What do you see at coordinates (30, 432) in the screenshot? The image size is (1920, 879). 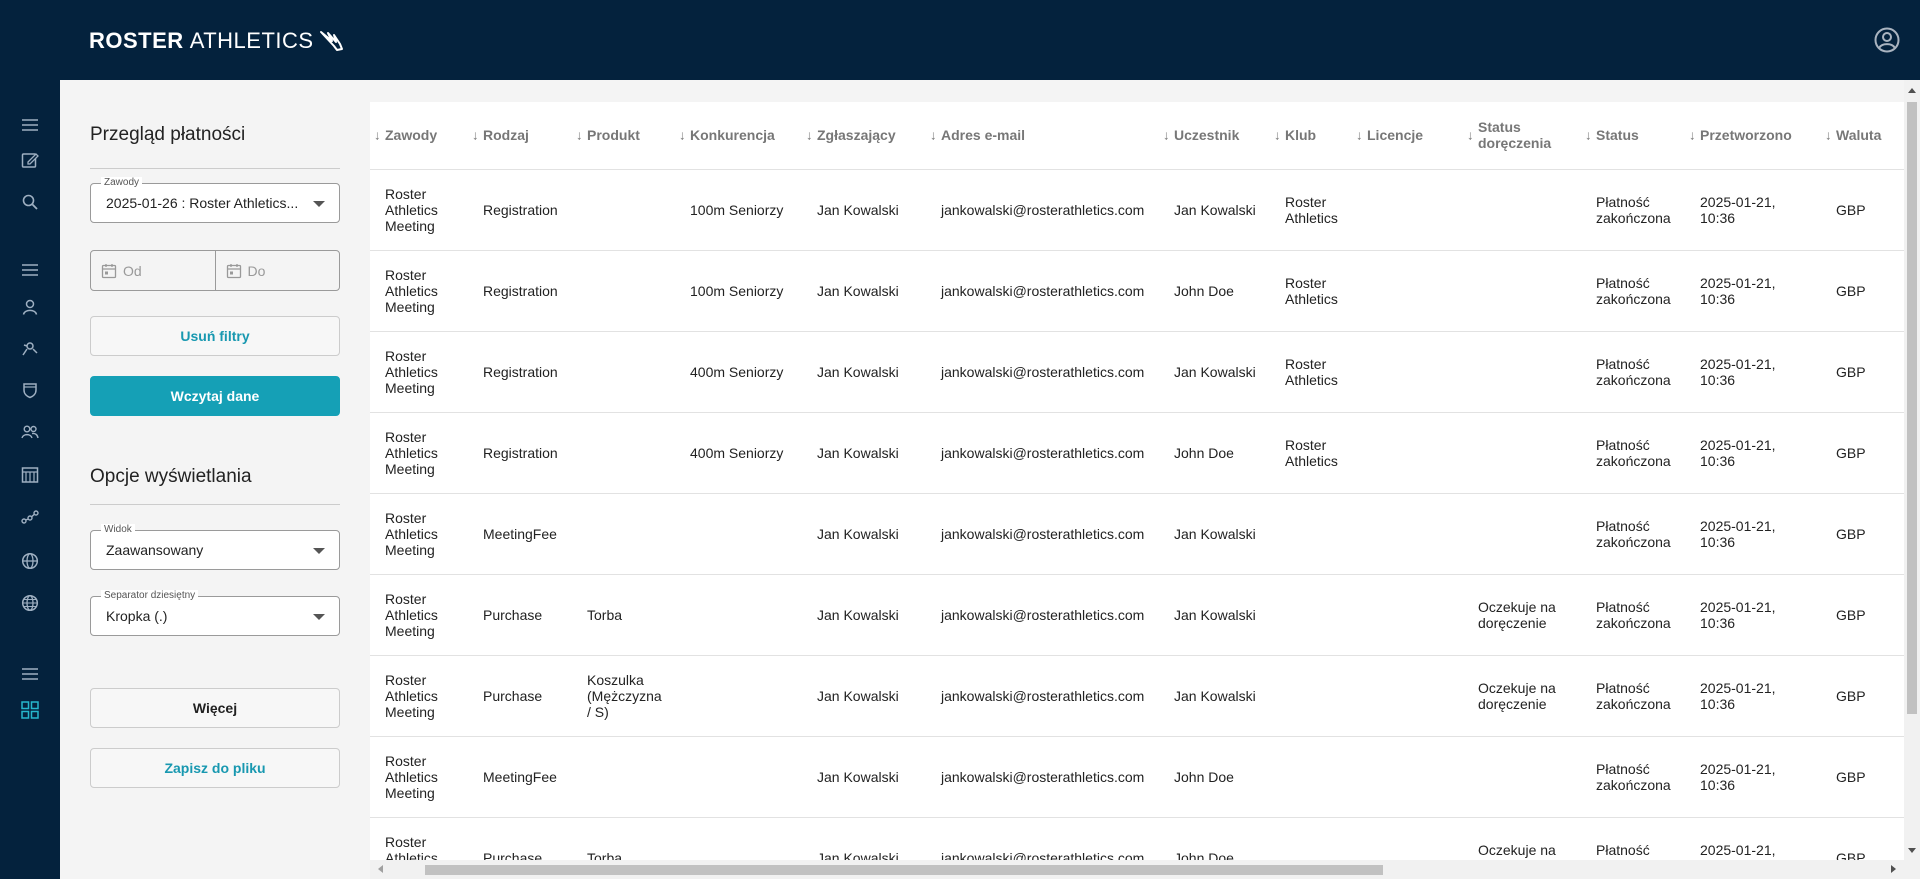 I see `people-icon` at bounding box center [30, 432].